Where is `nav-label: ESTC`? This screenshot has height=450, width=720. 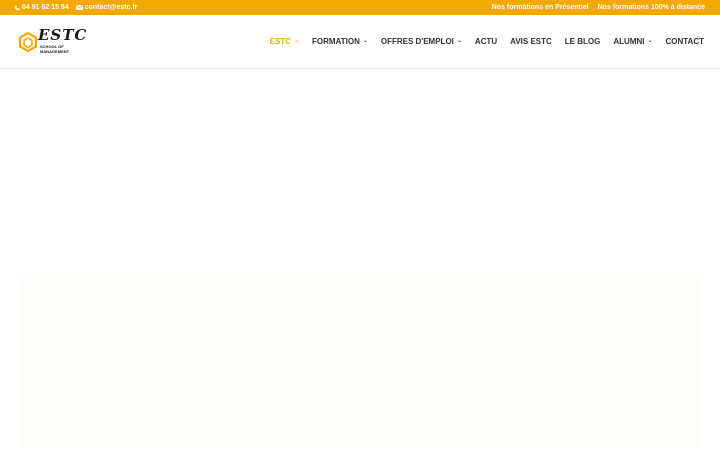
nav-label: ESTC is located at coordinates (280, 41).